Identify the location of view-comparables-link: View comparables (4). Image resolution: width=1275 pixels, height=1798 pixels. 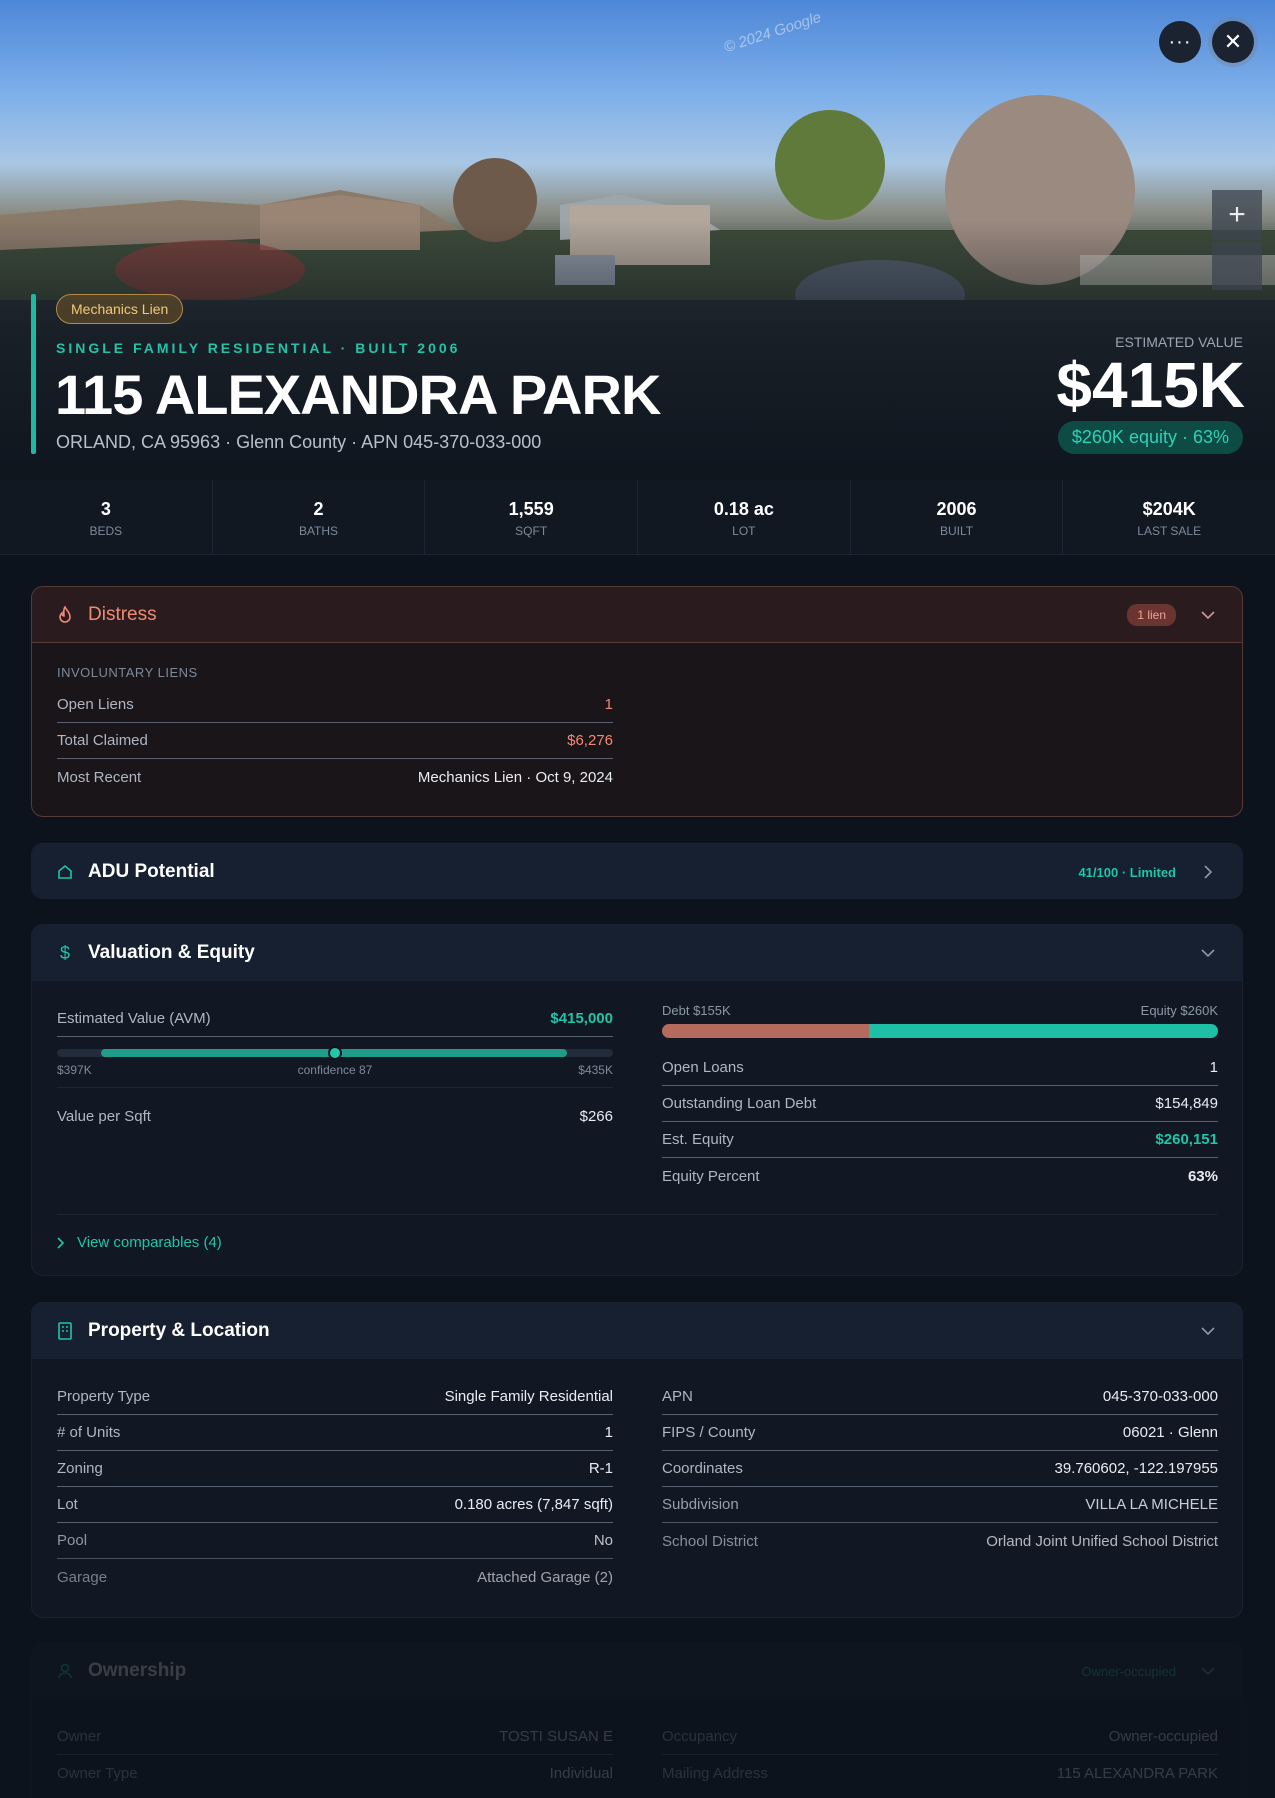
(139, 1242).